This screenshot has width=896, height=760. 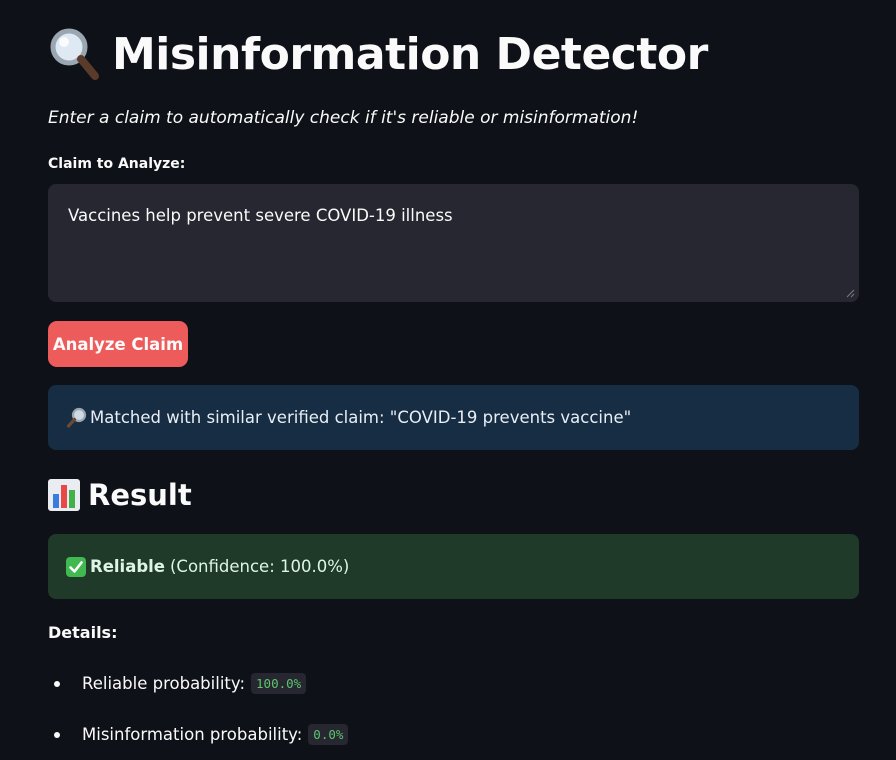 I want to click on result-heading: Result, so click(x=120, y=495).